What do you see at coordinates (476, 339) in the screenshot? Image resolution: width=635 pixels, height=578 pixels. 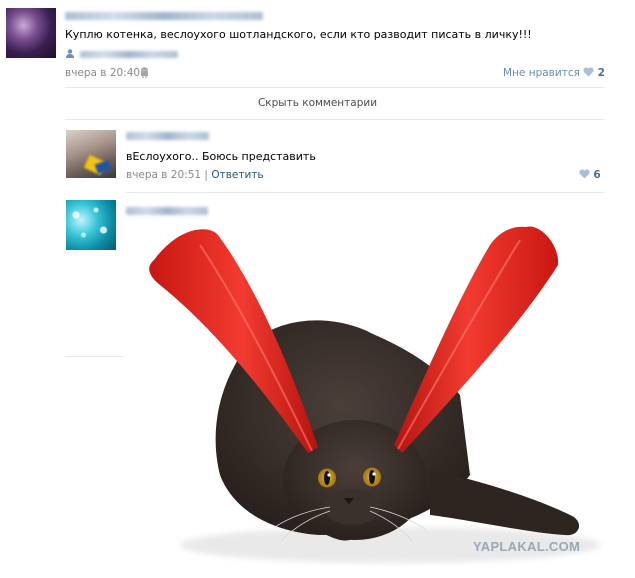 I see `right-paddle-ear` at bounding box center [476, 339].